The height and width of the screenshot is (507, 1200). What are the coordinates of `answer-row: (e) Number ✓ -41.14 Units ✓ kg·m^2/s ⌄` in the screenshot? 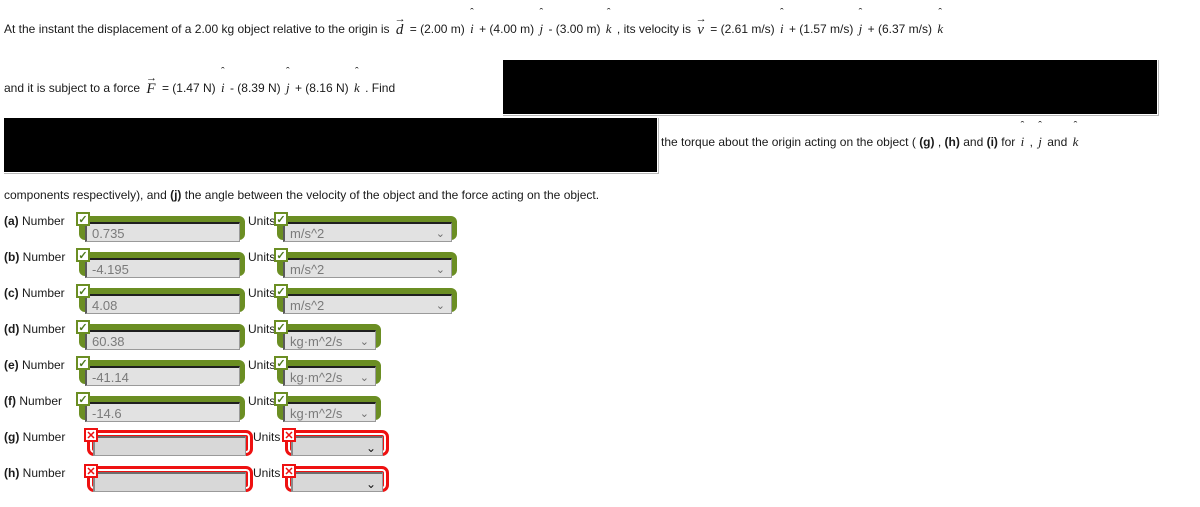 It's located at (600, 370).